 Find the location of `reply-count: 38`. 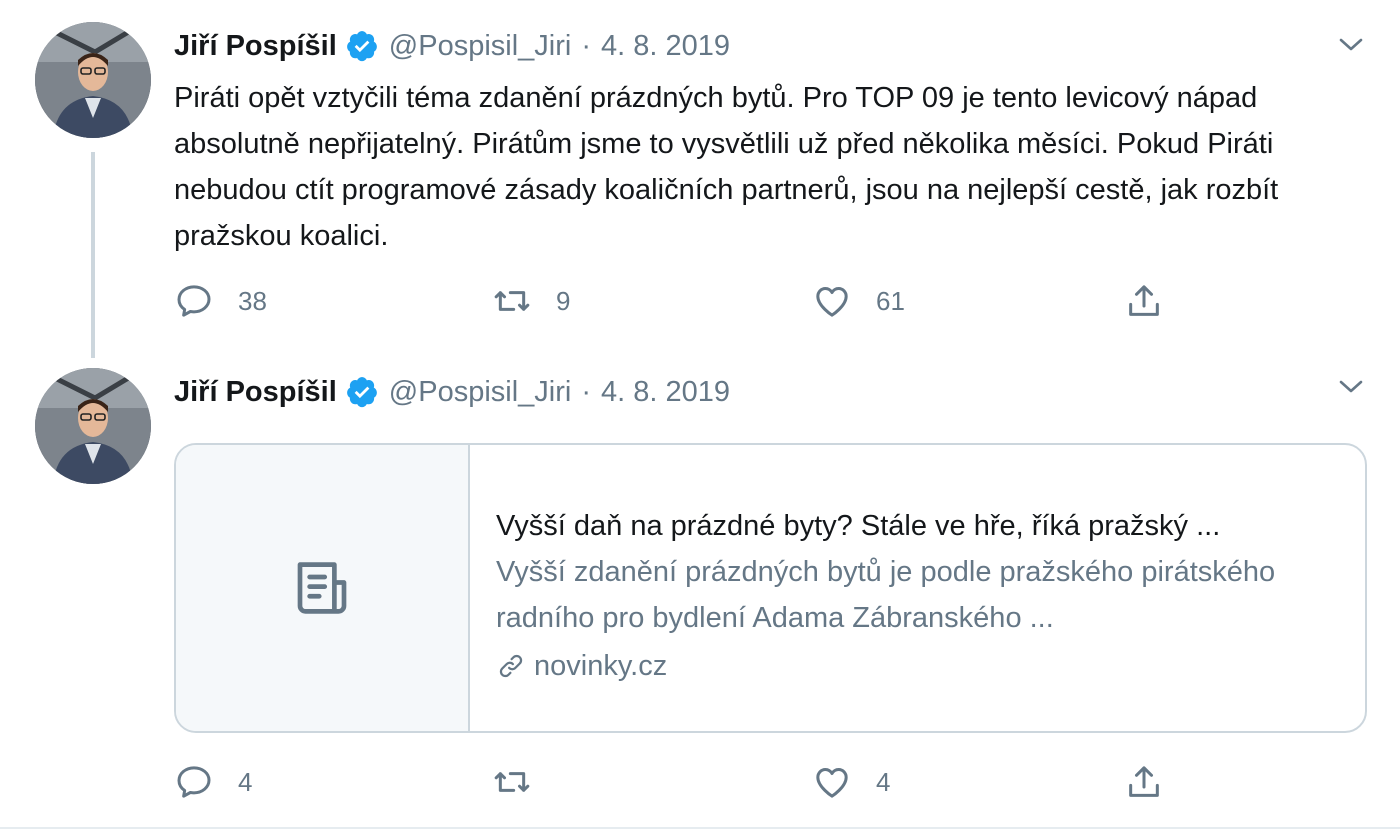

reply-count: 38 is located at coordinates (252, 300).